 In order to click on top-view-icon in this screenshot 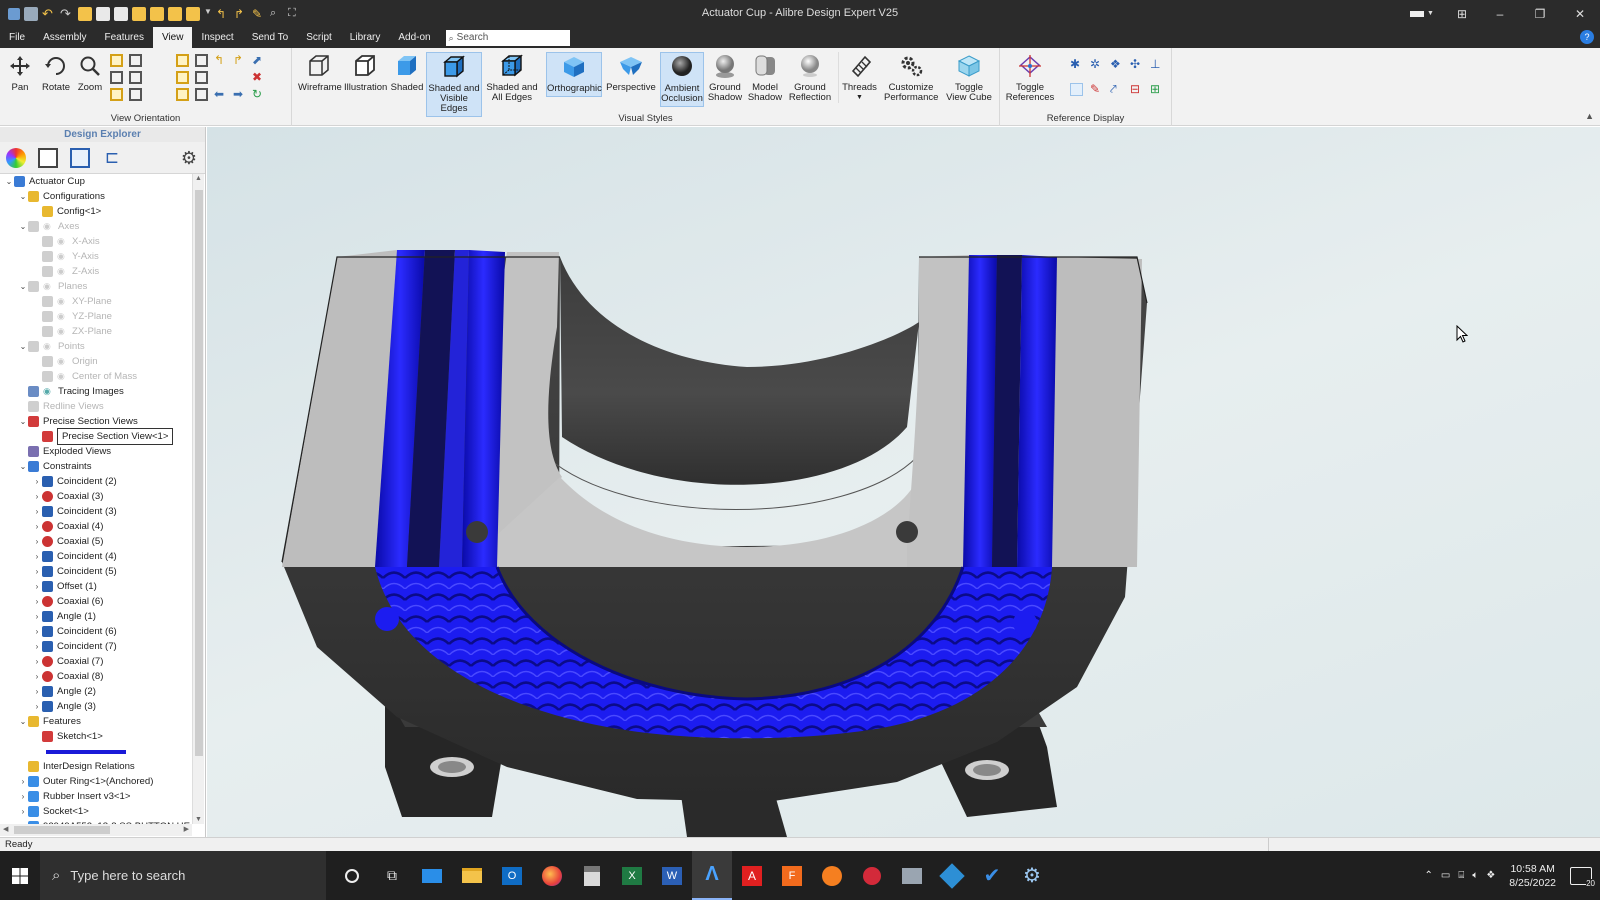, I will do `click(116, 94)`.